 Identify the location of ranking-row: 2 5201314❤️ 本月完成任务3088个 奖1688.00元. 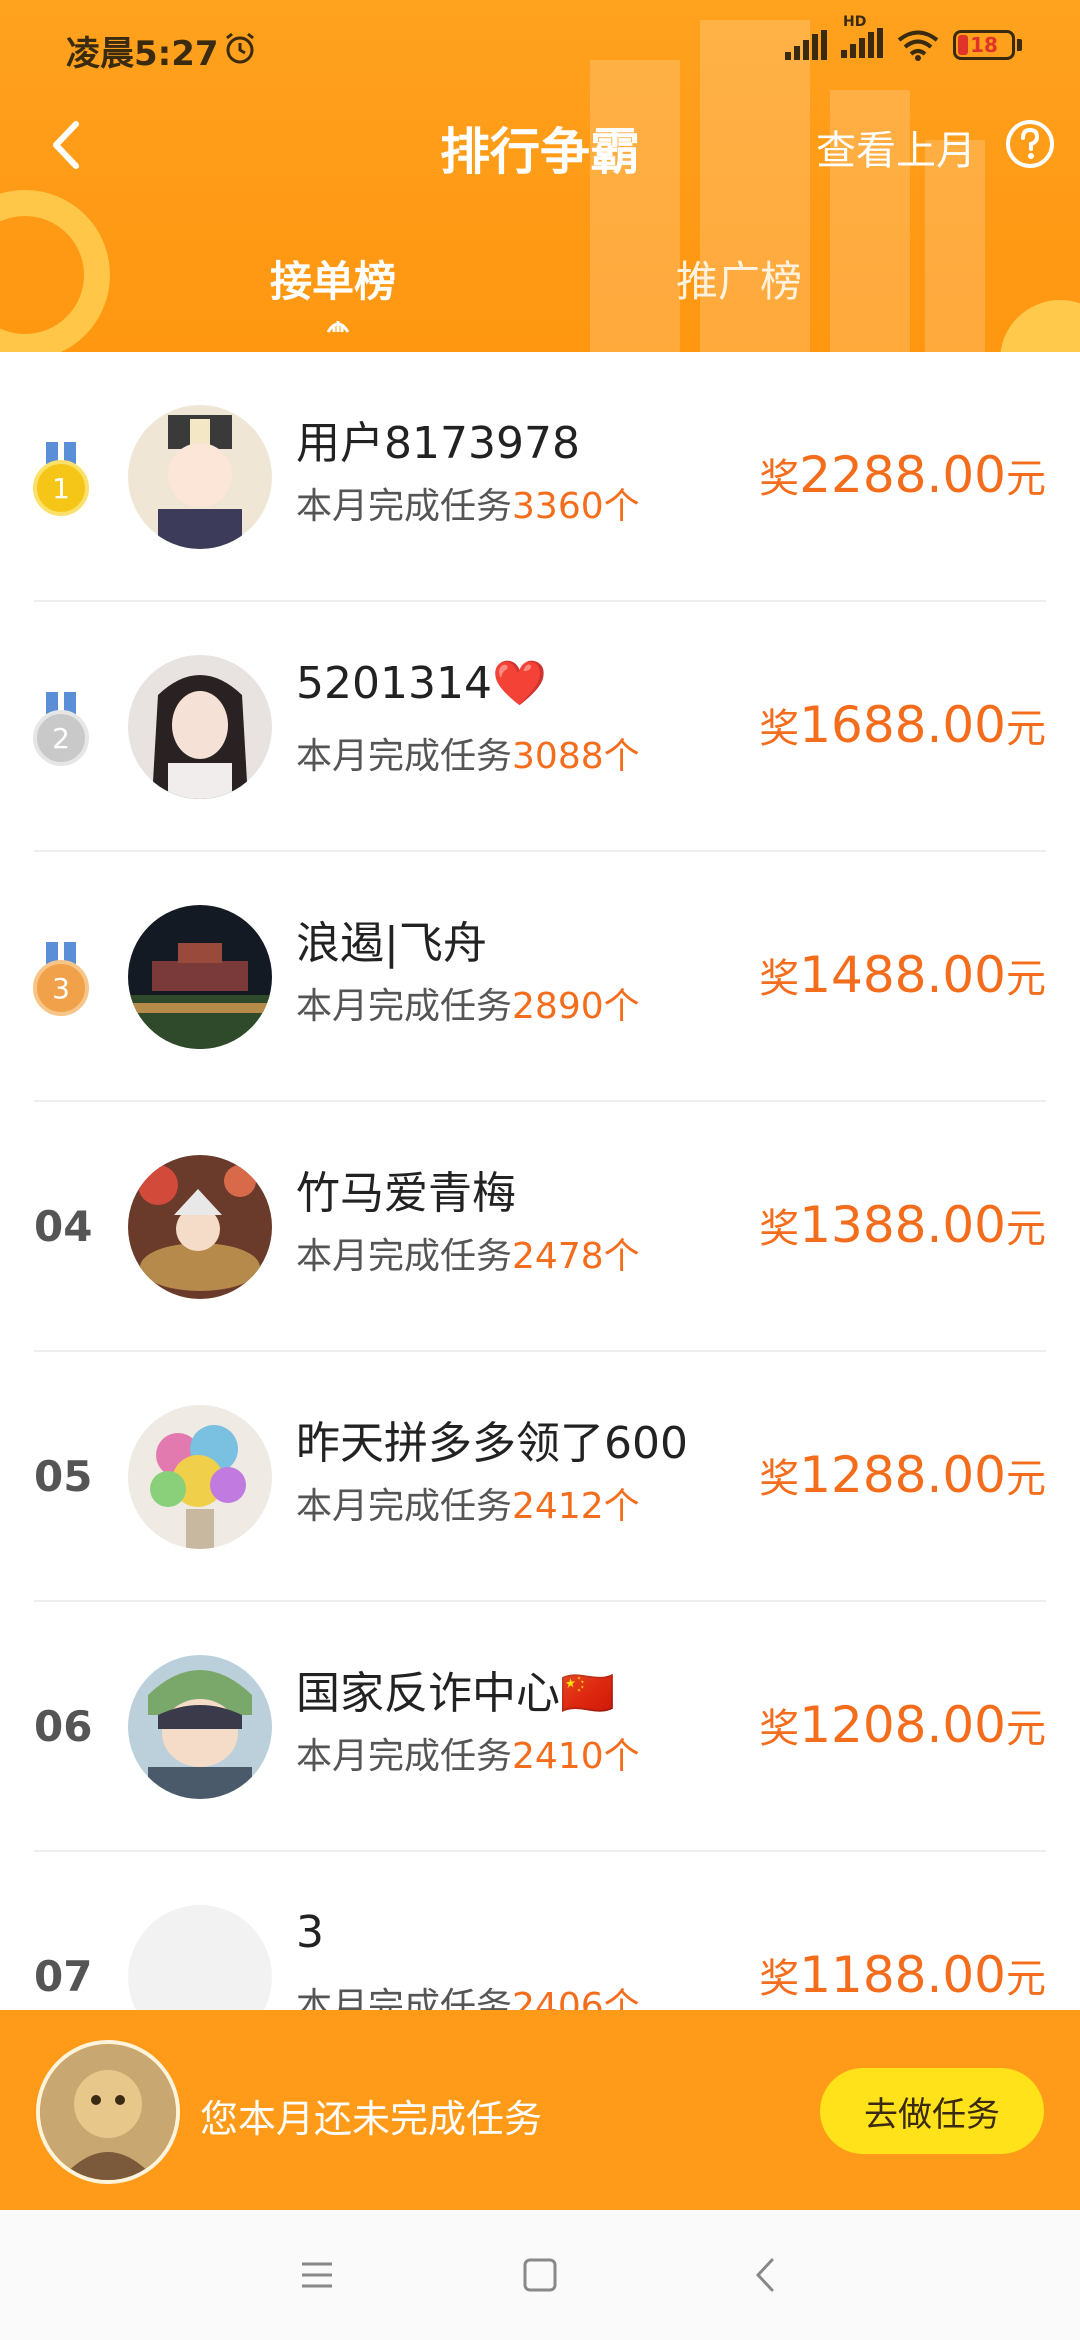
(540, 727).